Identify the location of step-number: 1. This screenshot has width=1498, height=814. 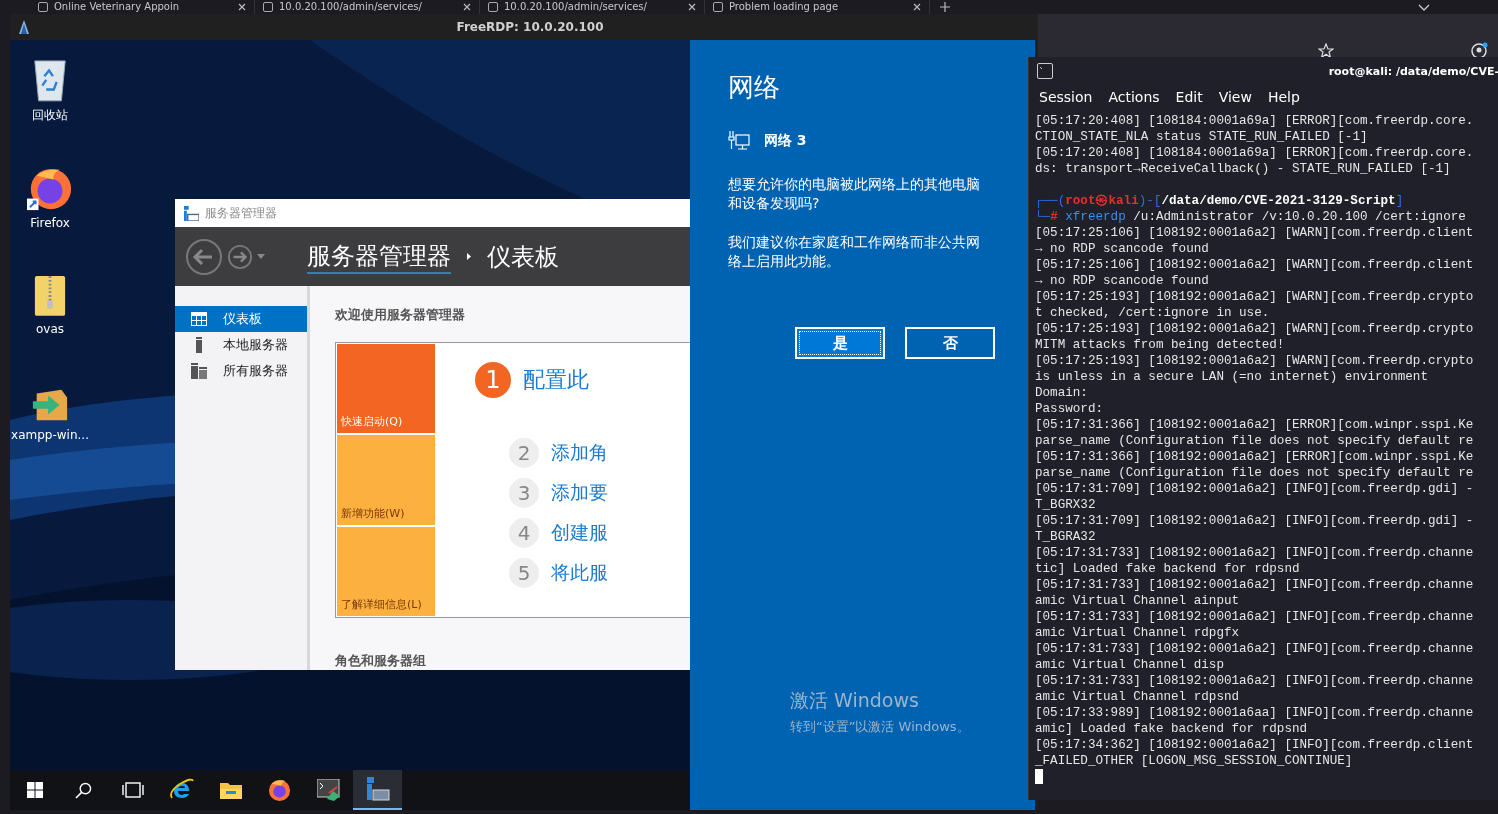
(493, 380).